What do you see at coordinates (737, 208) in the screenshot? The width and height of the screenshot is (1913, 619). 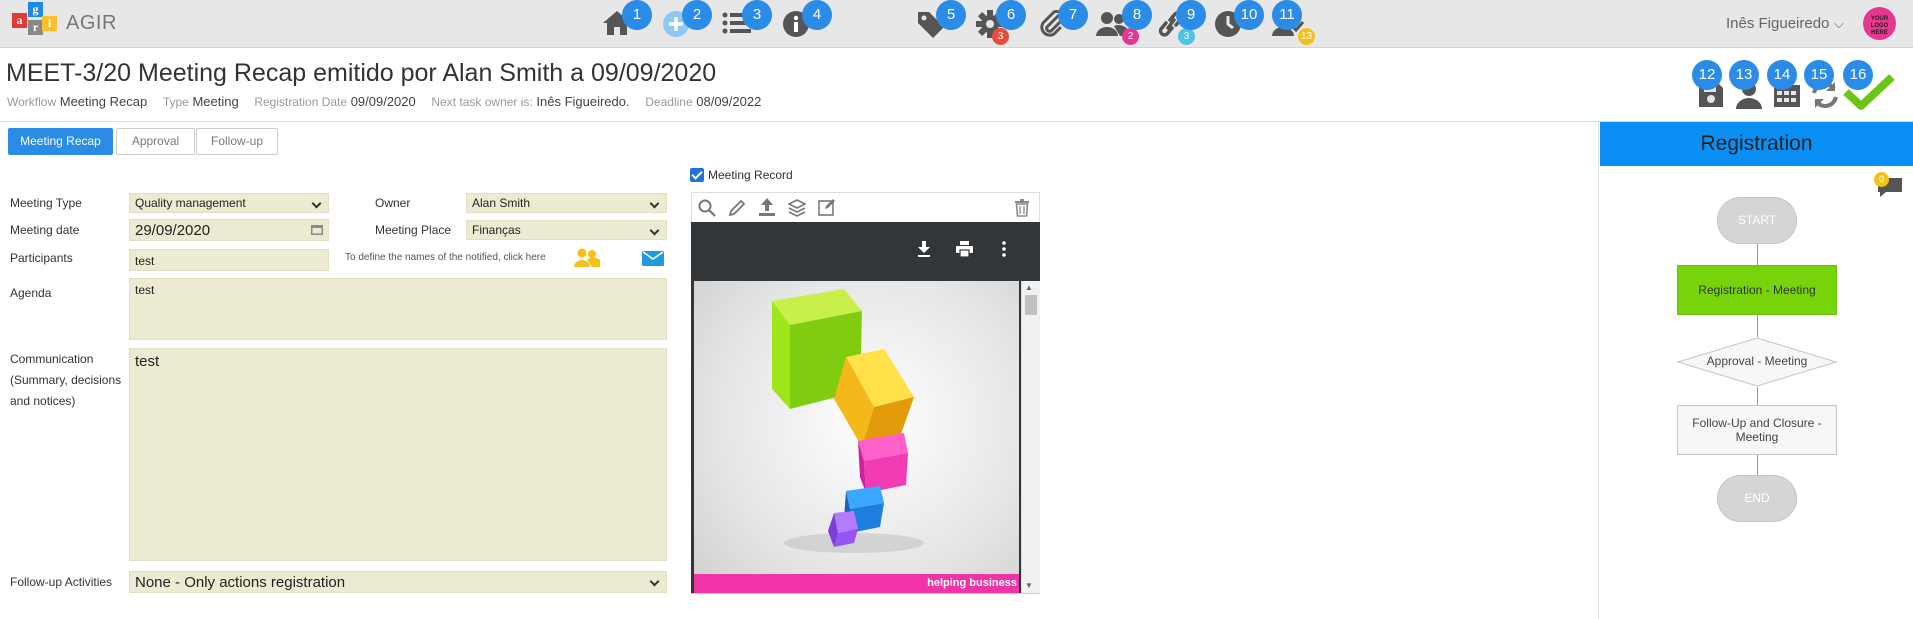 I see `pencil-icon` at bounding box center [737, 208].